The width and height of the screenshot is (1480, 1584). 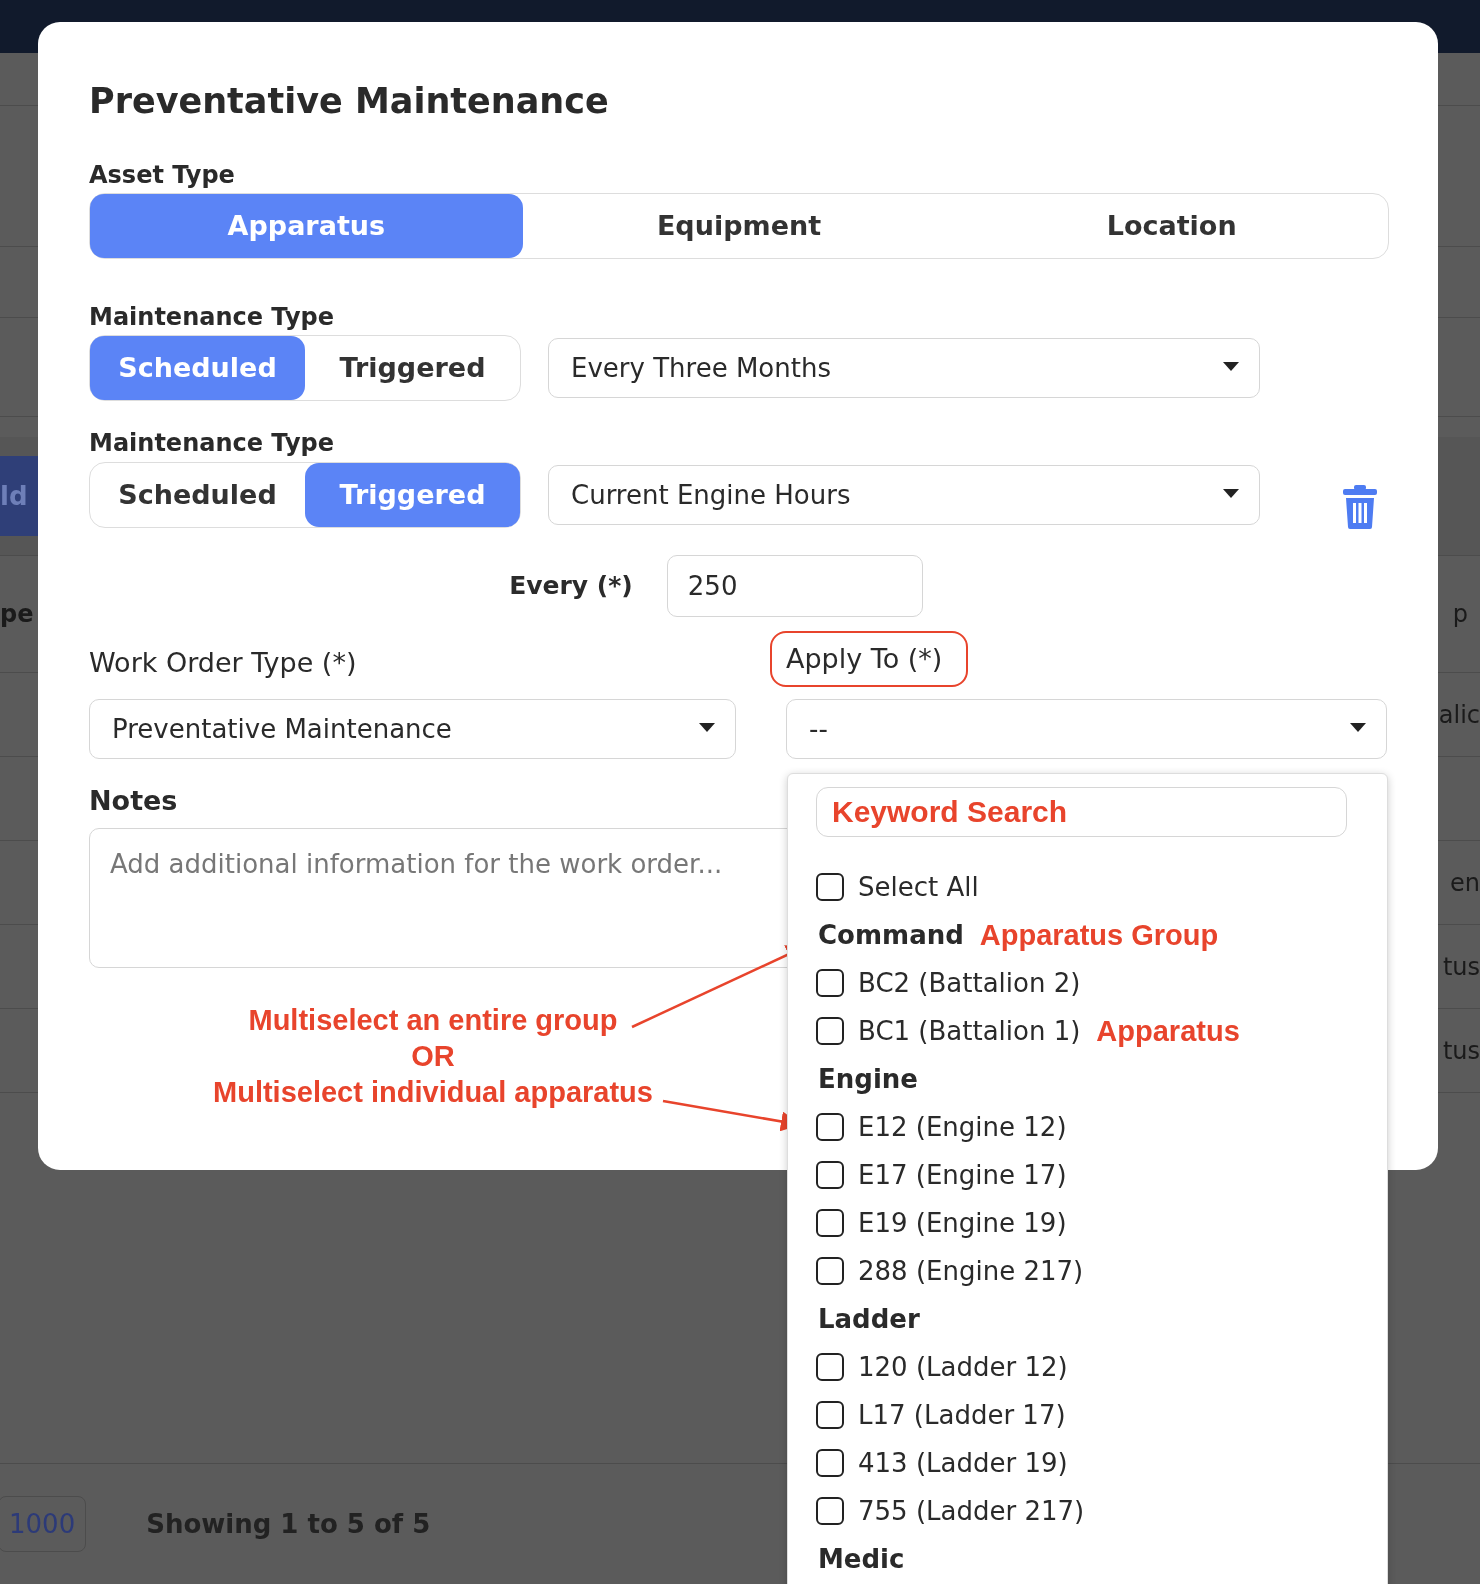 What do you see at coordinates (1460, 614) in the screenshot?
I see `column-header: p` at bounding box center [1460, 614].